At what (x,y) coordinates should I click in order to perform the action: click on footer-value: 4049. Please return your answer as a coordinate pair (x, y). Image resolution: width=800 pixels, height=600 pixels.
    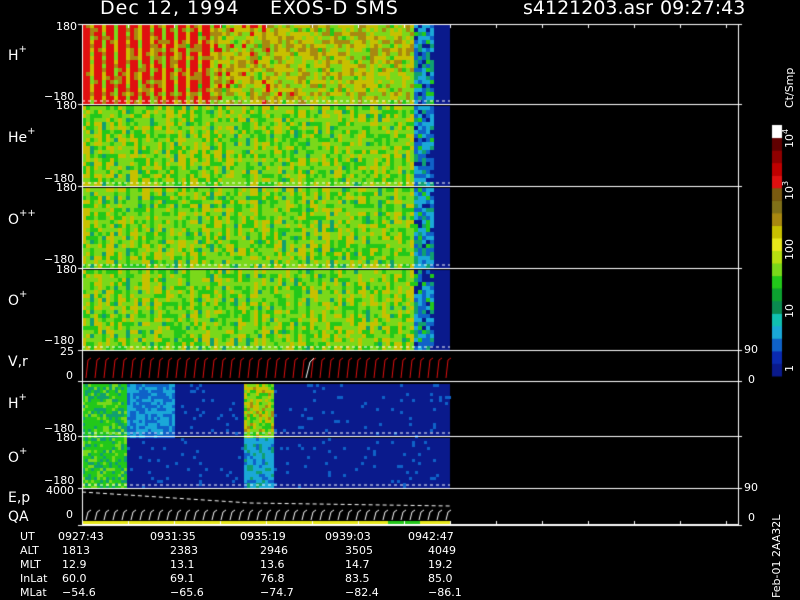
    Looking at the image, I should click on (442, 550).